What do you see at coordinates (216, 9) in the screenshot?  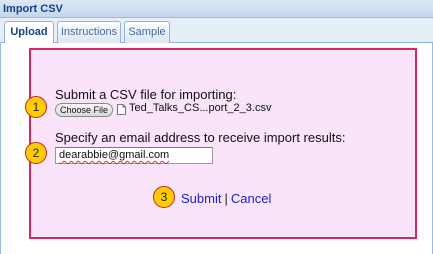 I see `window-title: Import CSV` at bounding box center [216, 9].